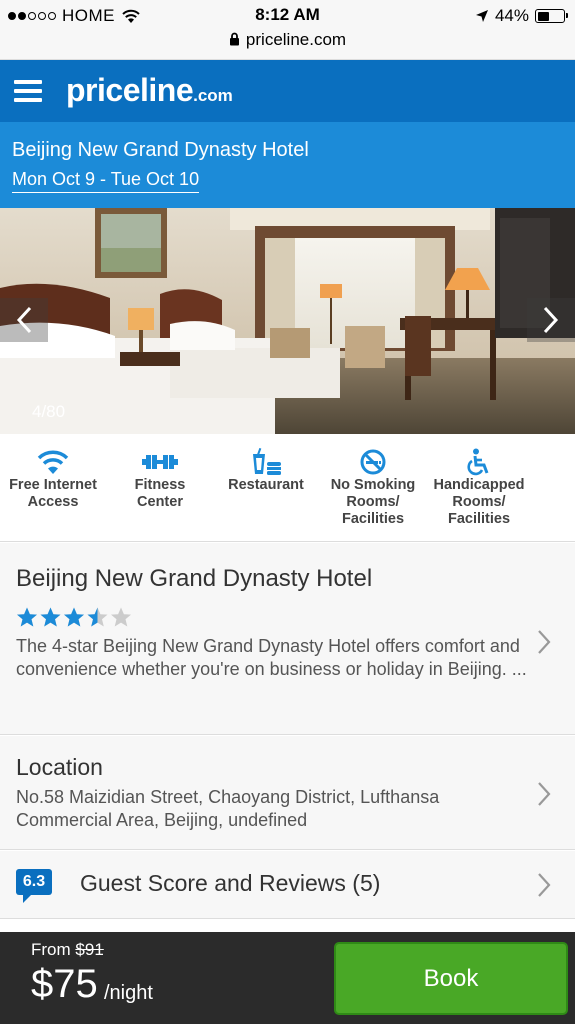  What do you see at coordinates (51, 949) in the screenshot?
I see `from-label: From` at bounding box center [51, 949].